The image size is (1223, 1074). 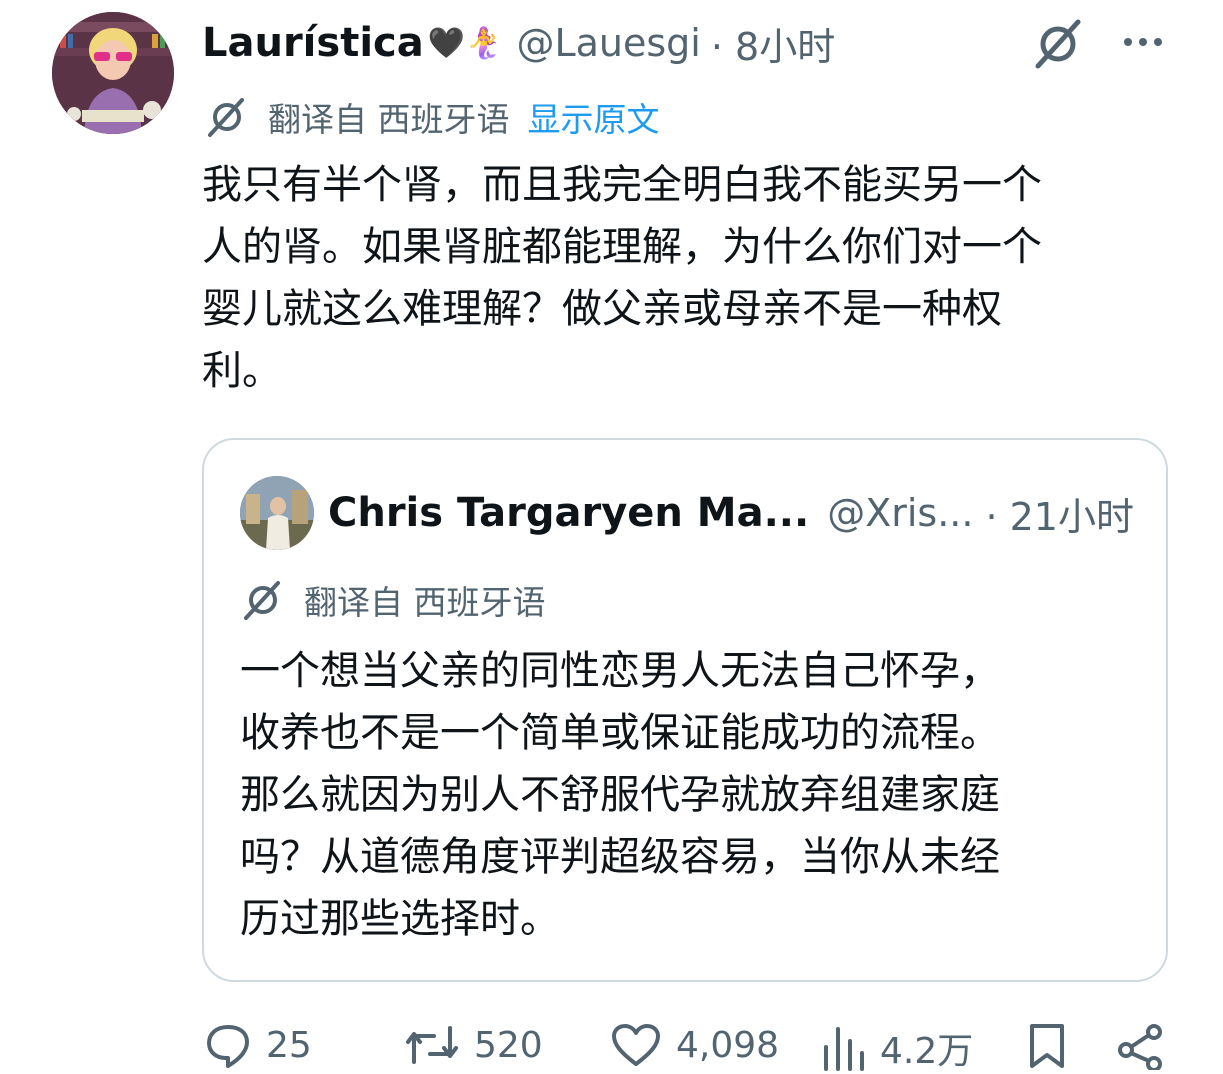 I want to click on tweet-text-line: 利。, so click(x=242, y=371).